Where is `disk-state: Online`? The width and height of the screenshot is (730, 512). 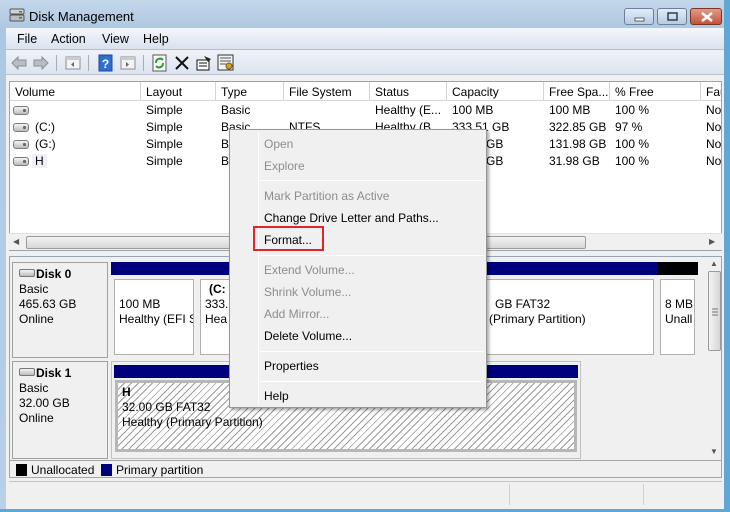
disk-state: Online is located at coordinates (36, 418).